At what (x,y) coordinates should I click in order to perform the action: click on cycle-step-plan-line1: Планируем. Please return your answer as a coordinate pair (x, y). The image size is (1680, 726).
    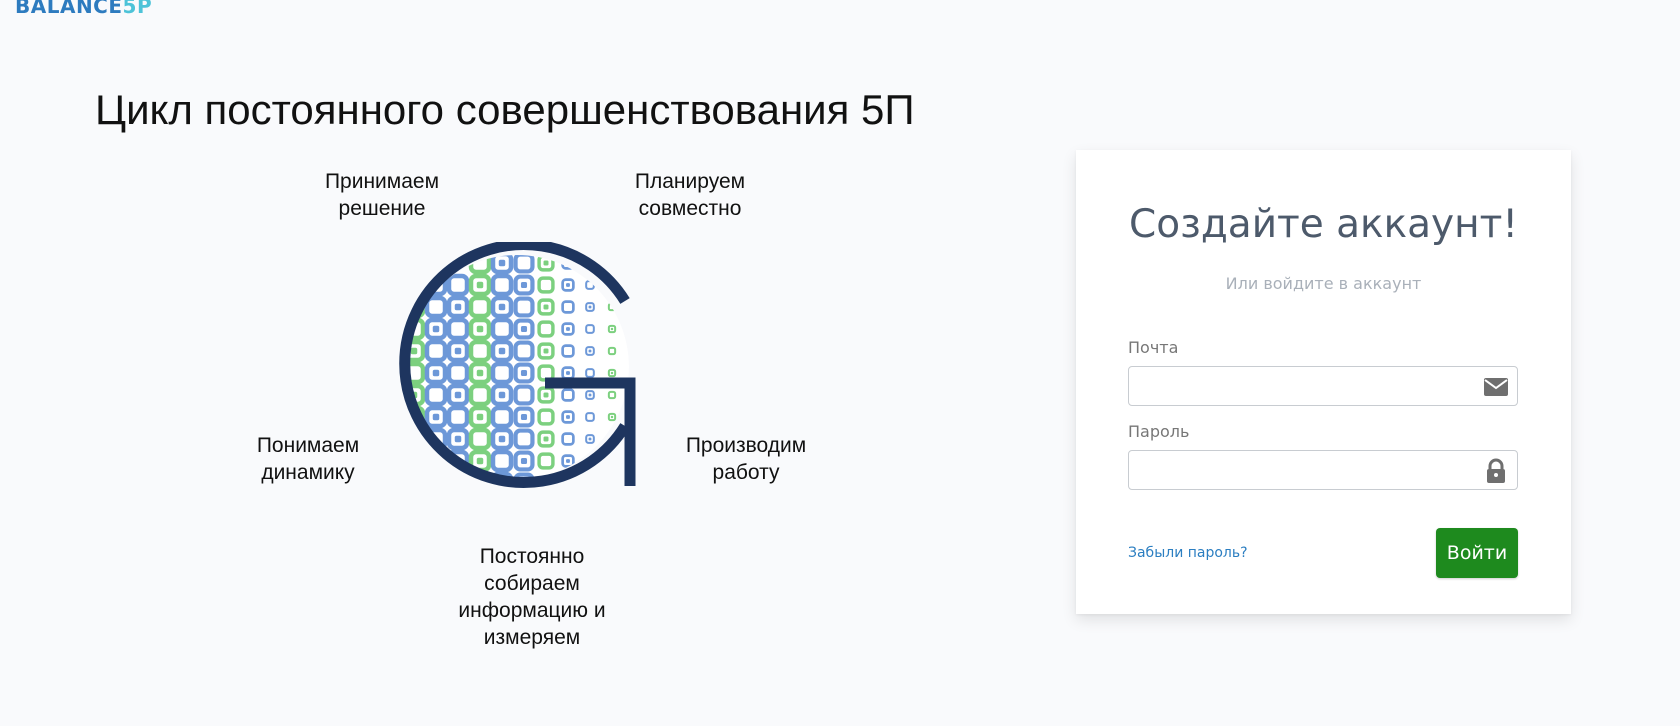
    Looking at the image, I should click on (690, 181).